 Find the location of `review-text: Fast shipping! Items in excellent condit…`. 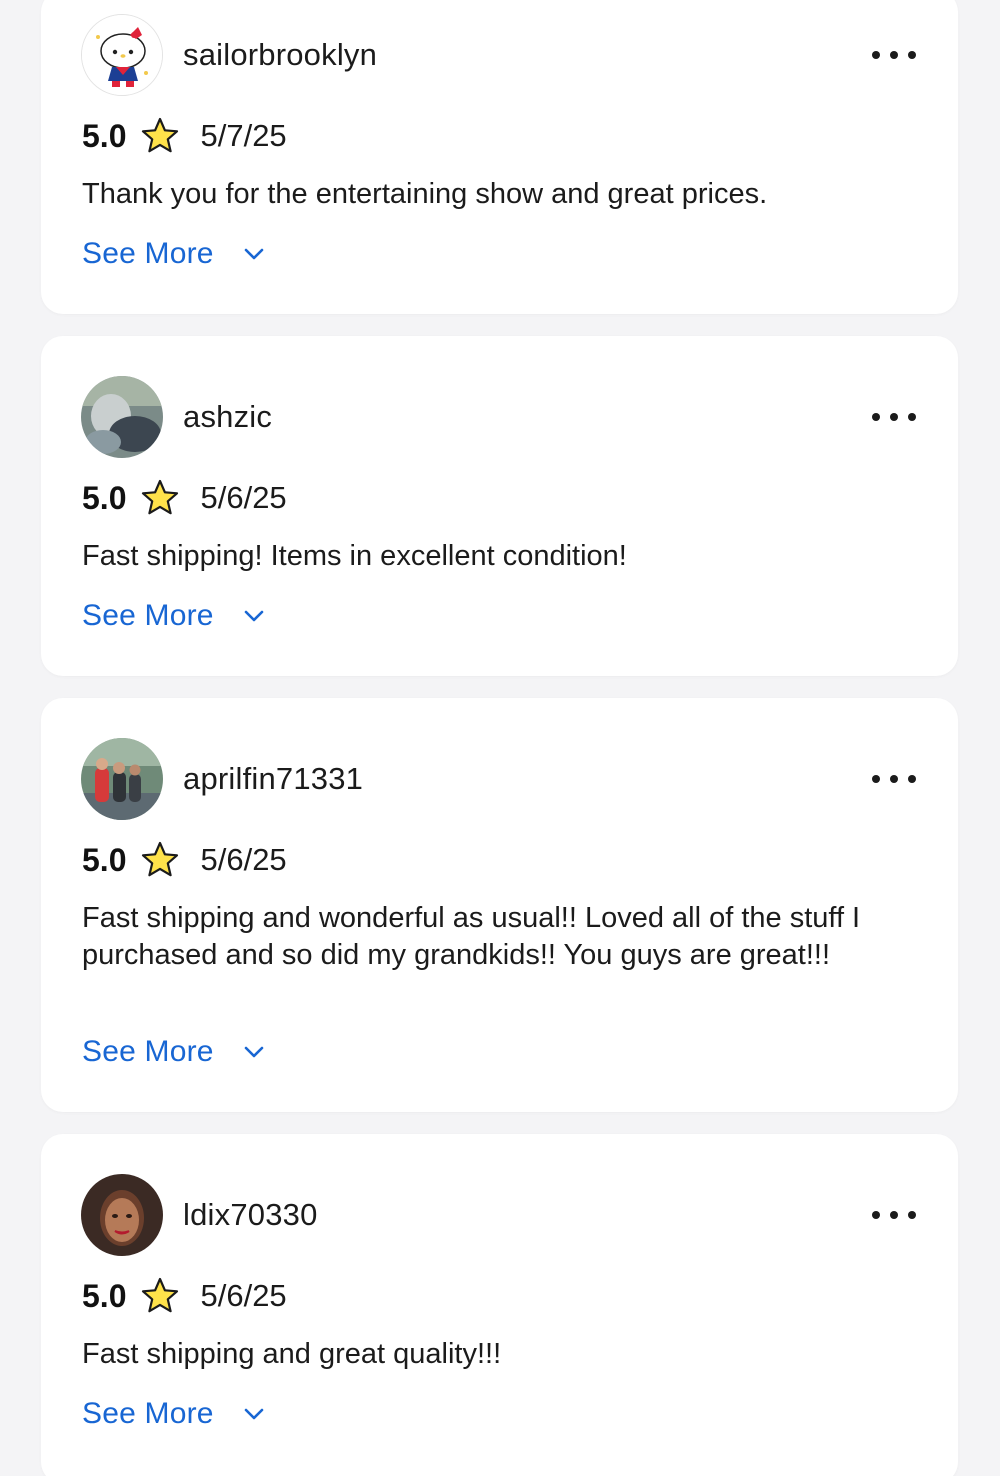

review-text: Fast shipping! Items in excellent condit… is located at coordinates (354, 556).